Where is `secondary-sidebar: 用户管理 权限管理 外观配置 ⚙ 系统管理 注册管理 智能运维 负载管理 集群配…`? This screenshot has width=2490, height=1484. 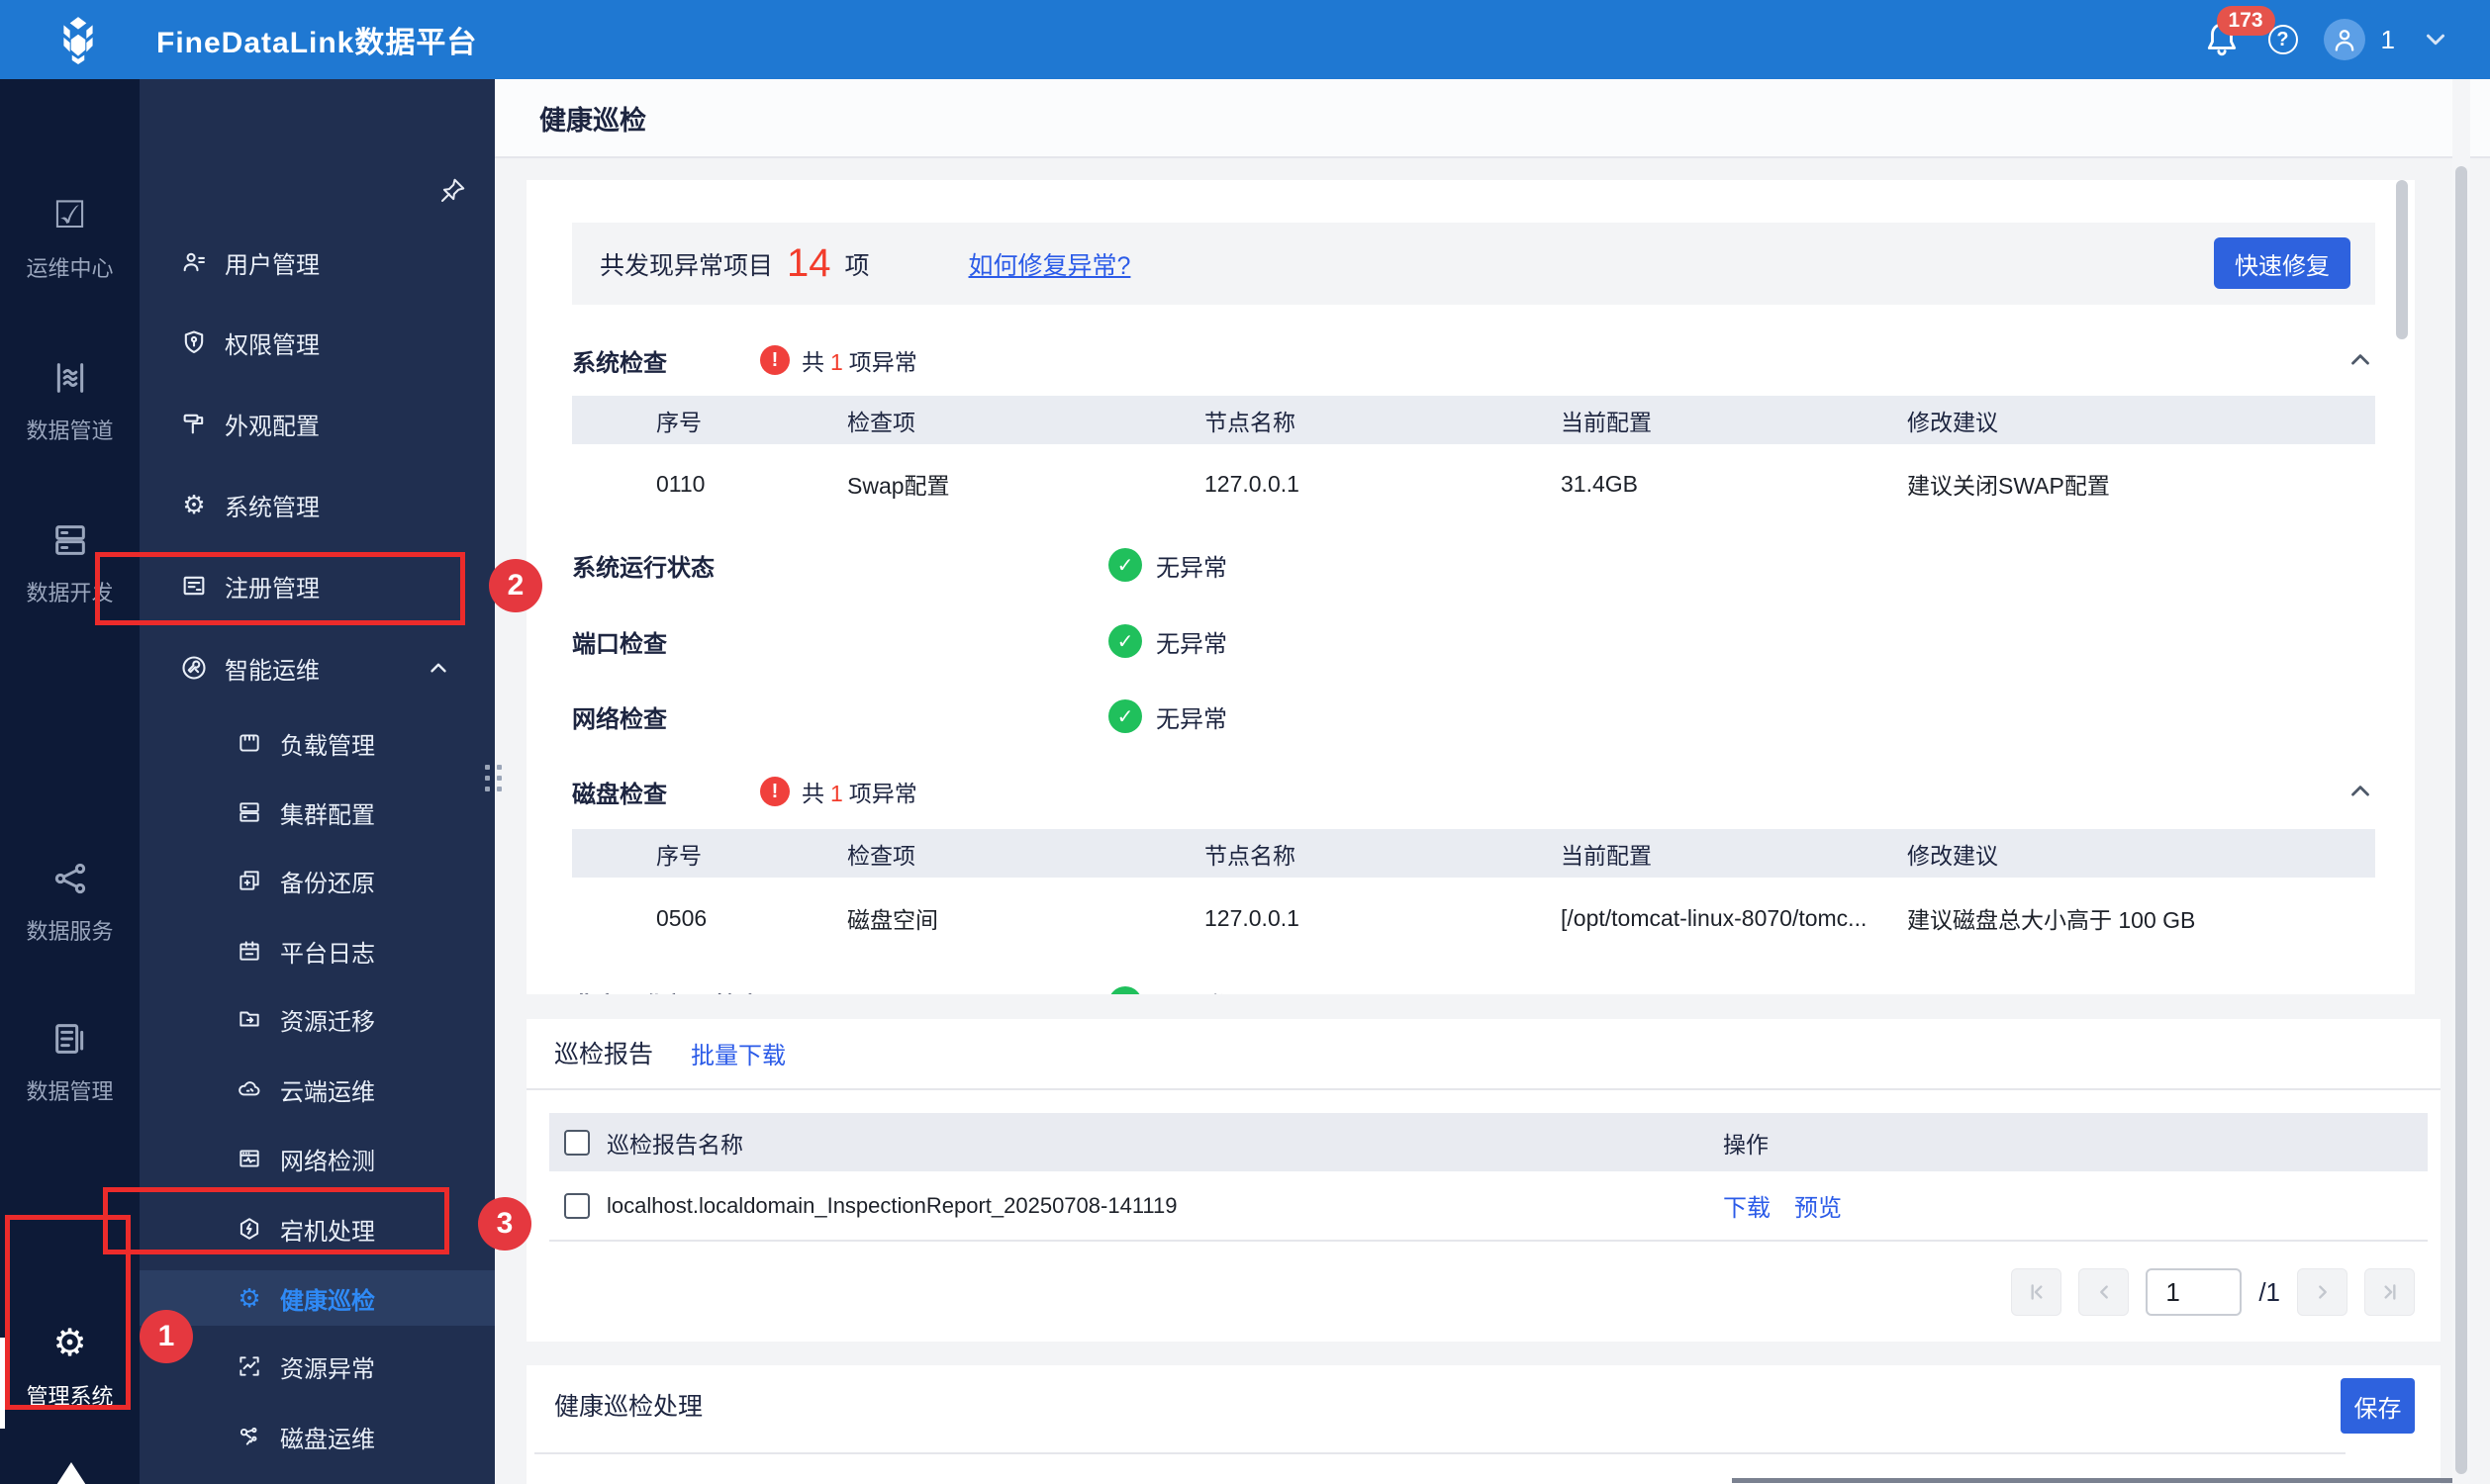 secondary-sidebar: 用户管理 权限管理 外观配置 ⚙ 系统管理 注册管理 智能运维 负载管理 集群配… is located at coordinates (321, 781).